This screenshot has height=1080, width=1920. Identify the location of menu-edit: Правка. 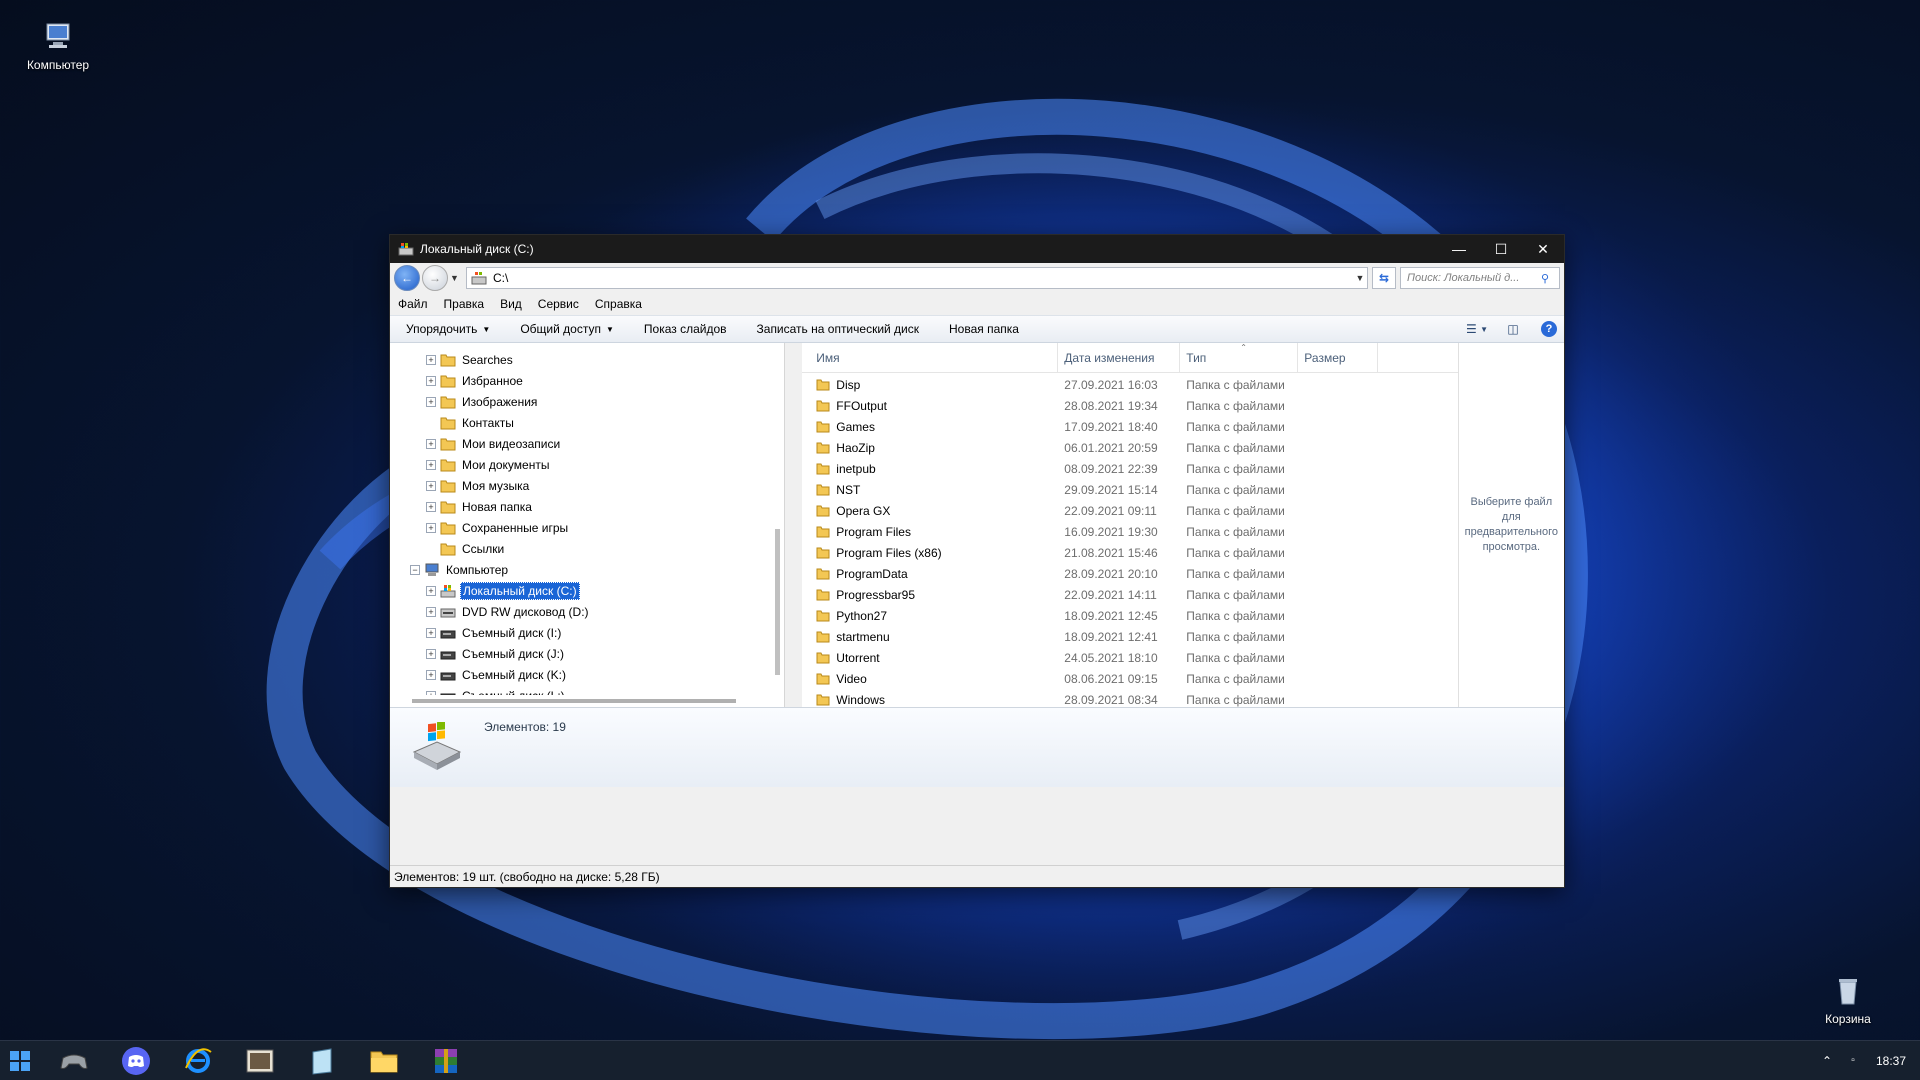
(464, 304).